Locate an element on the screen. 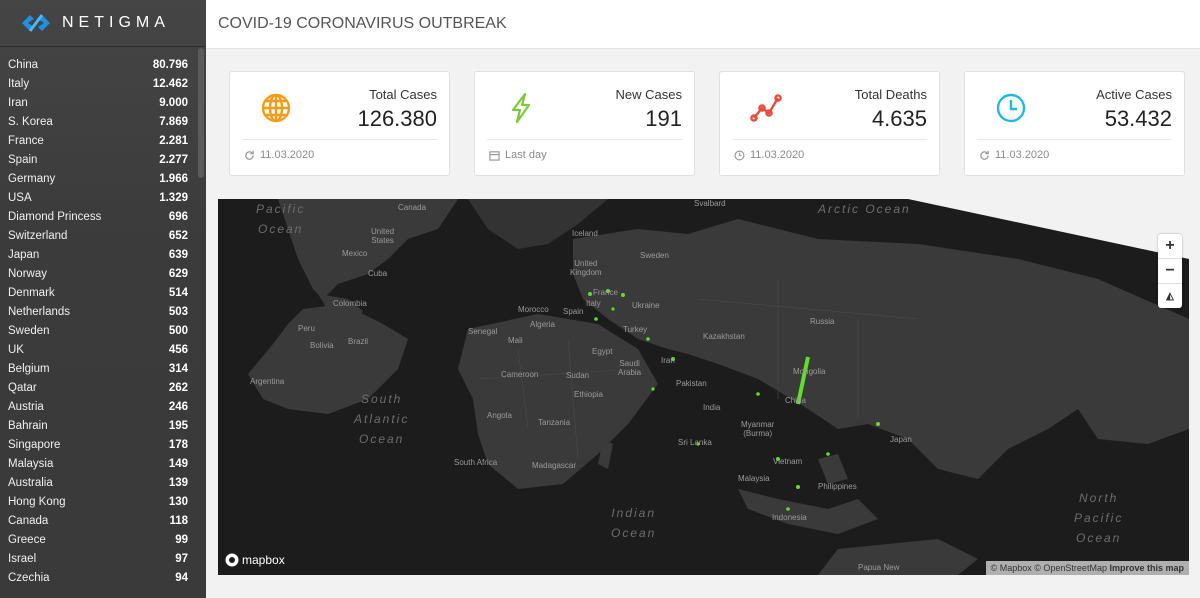 Image resolution: width=1200 pixels, height=598 pixels. refresh-icon is located at coordinates (984, 155).